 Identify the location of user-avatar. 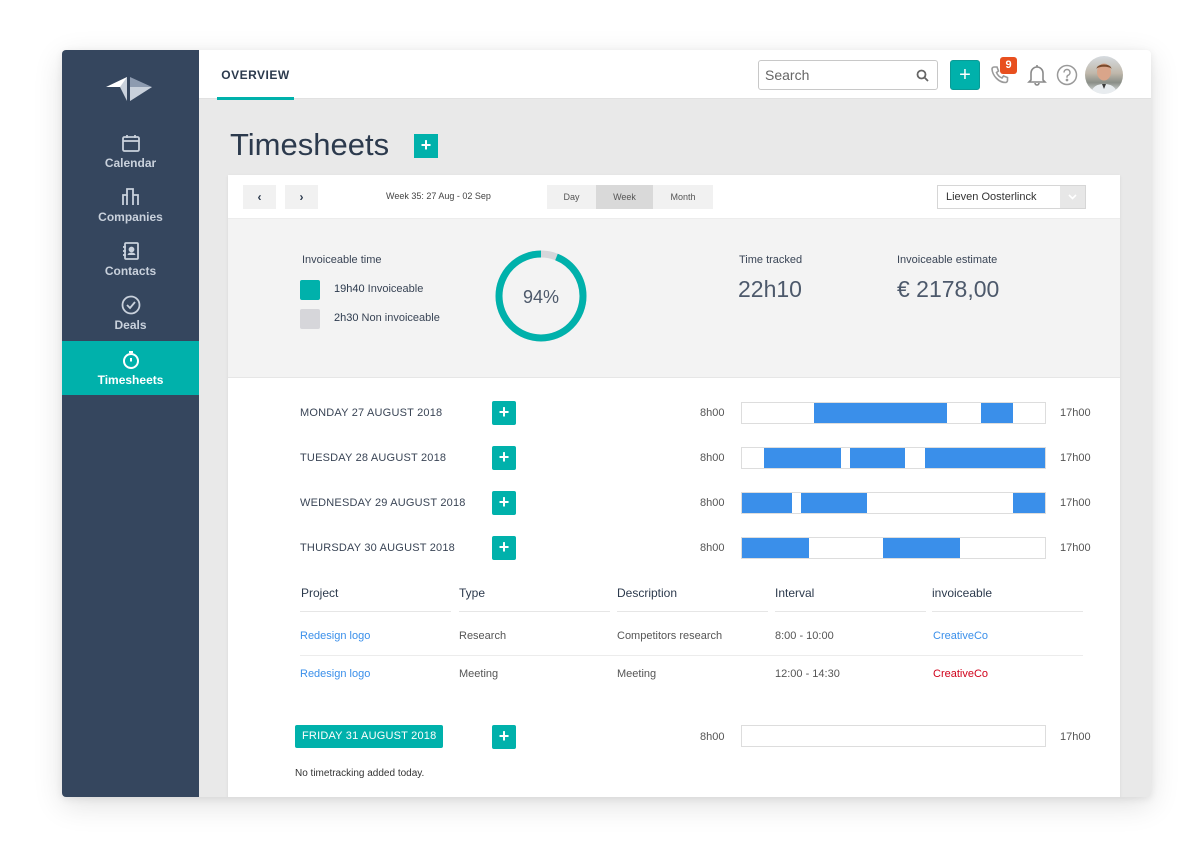
(1104, 75).